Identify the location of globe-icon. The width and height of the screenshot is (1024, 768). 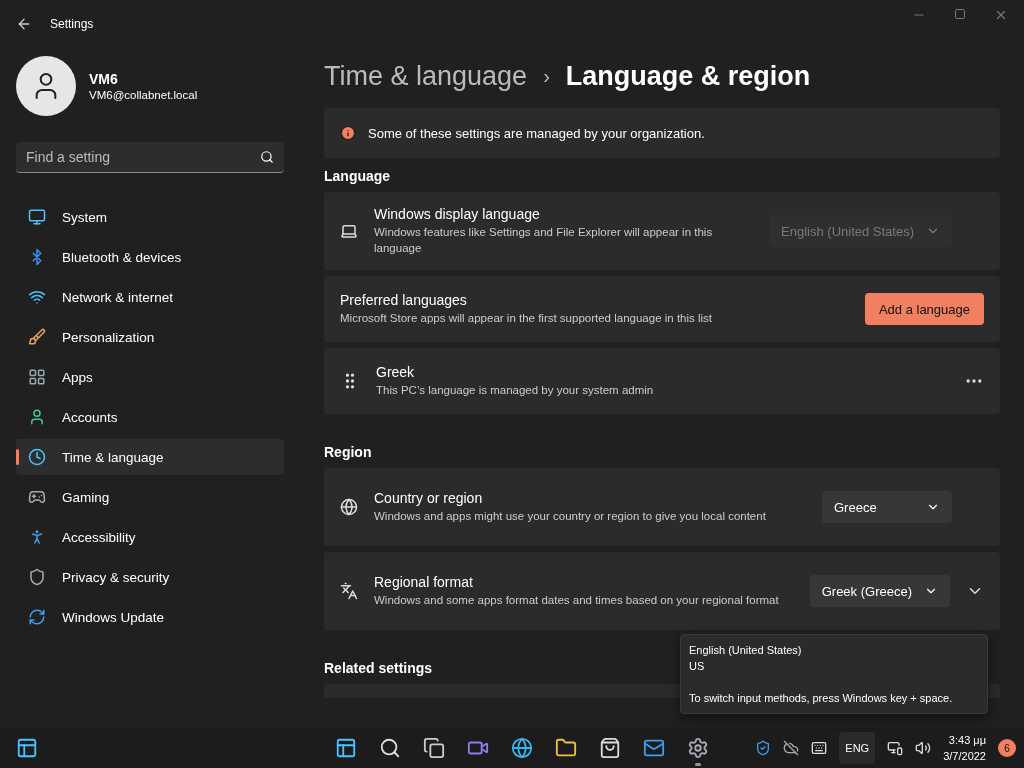
(349, 507).